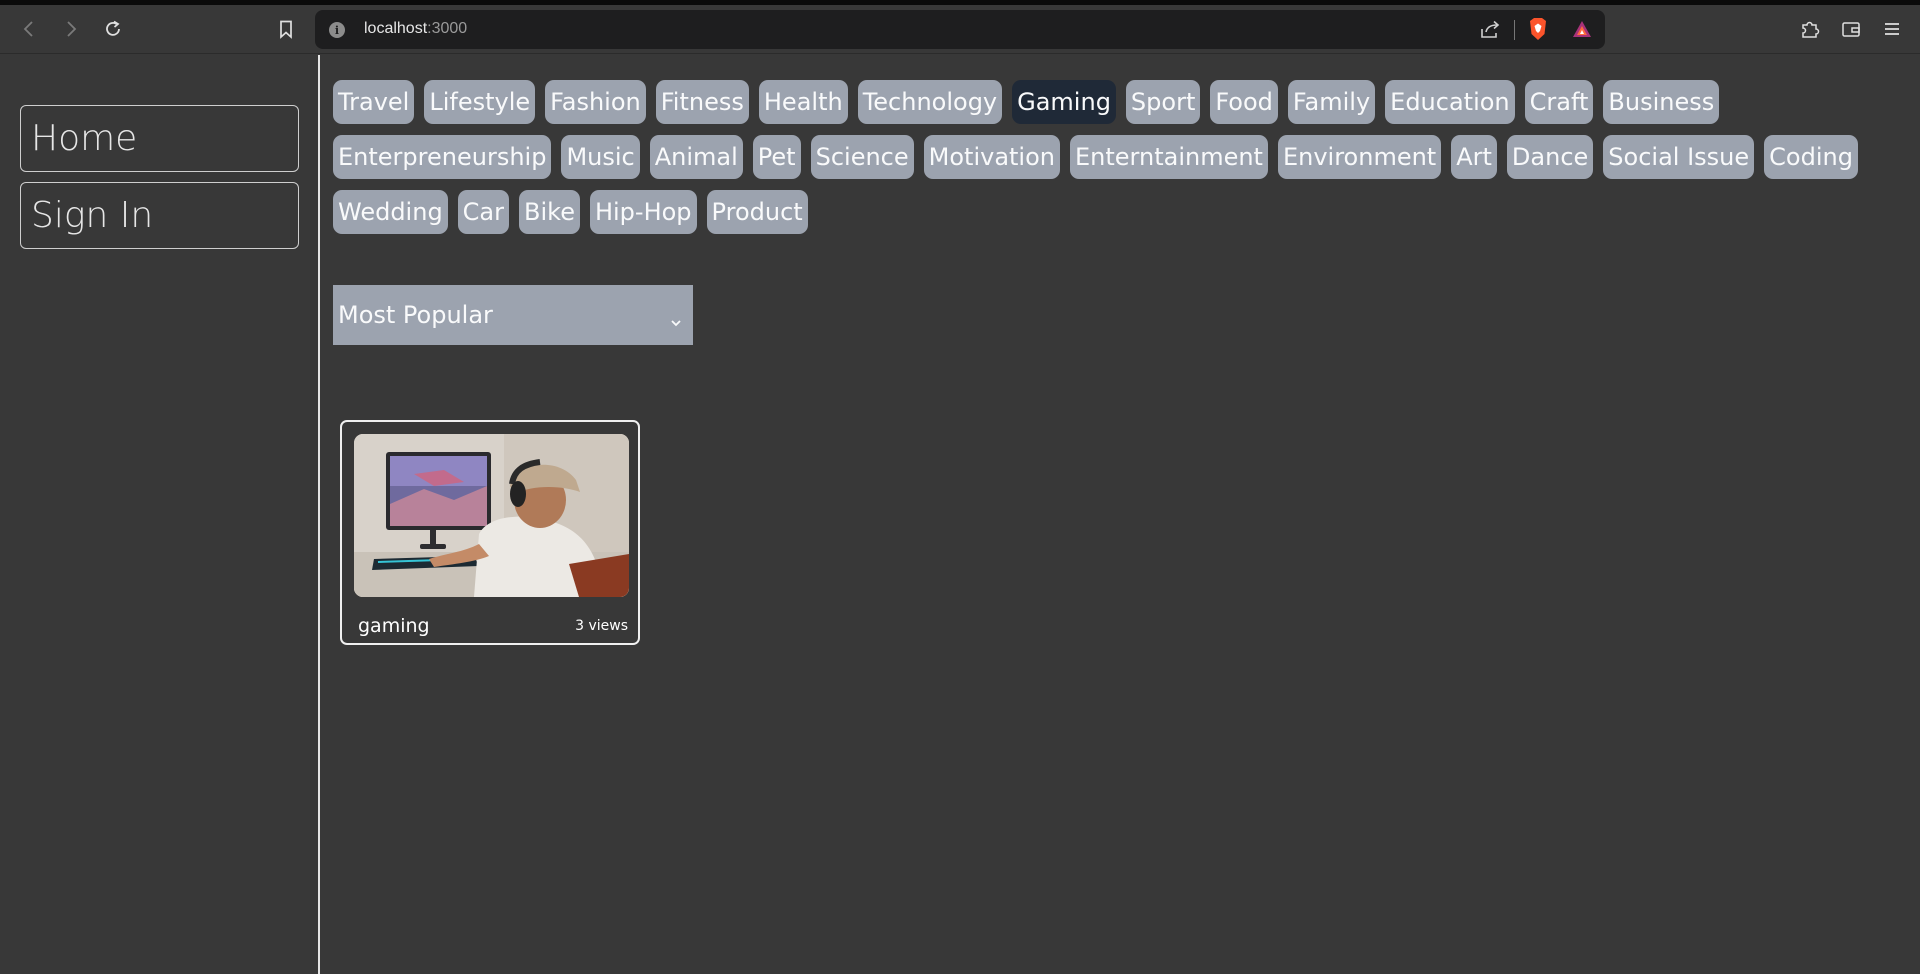 The image size is (1920, 974). What do you see at coordinates (415, 315) in the screenshot?
I see `sort-selected-value: Most Popular` at bounding box center [415, 315].